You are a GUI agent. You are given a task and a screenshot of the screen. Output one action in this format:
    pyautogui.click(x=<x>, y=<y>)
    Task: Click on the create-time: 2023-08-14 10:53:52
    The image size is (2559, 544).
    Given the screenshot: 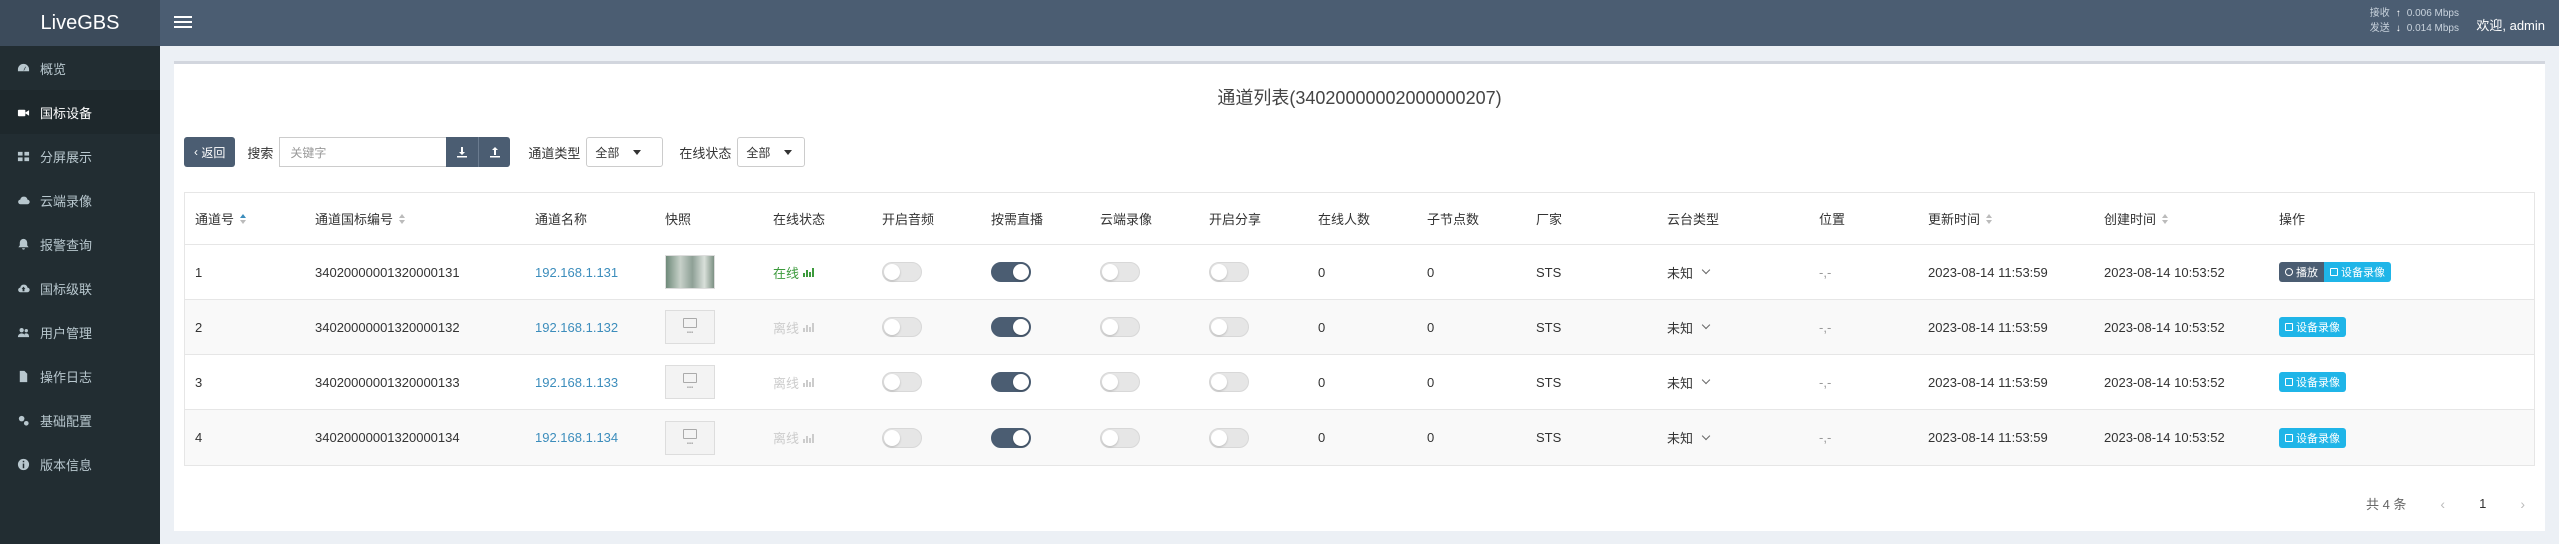 What is the action you would take?
    pyautogui.click(x=2164, y=327)
    